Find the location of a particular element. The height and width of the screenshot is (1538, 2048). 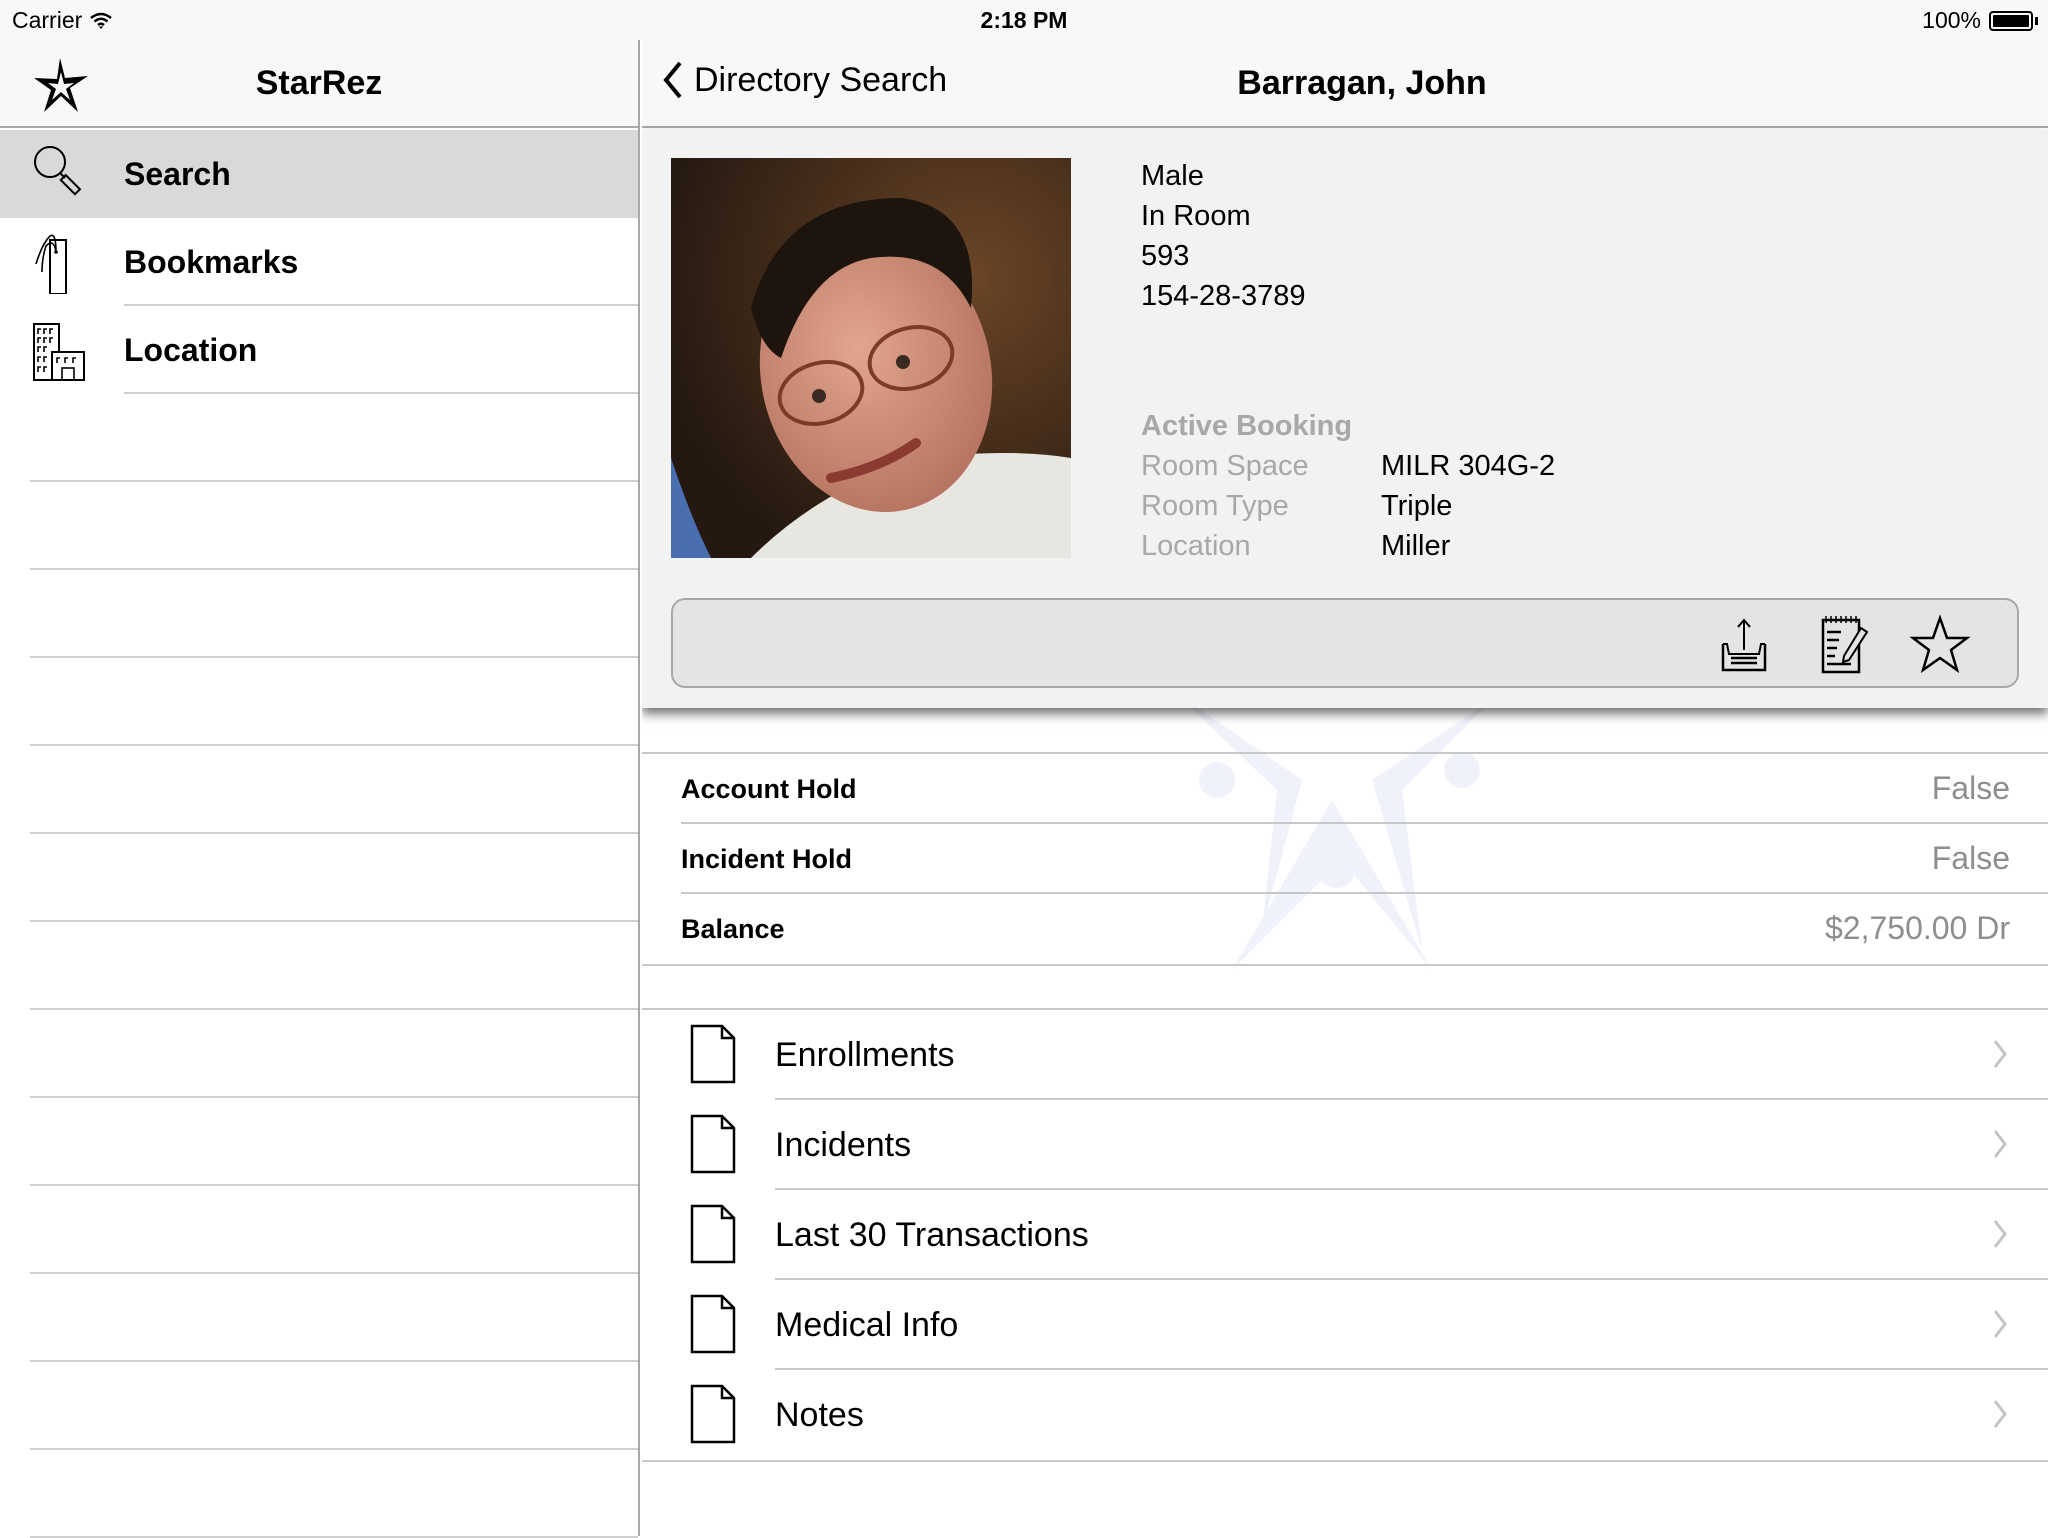

booking-value: Miller is located at coordinates (1416, 546).